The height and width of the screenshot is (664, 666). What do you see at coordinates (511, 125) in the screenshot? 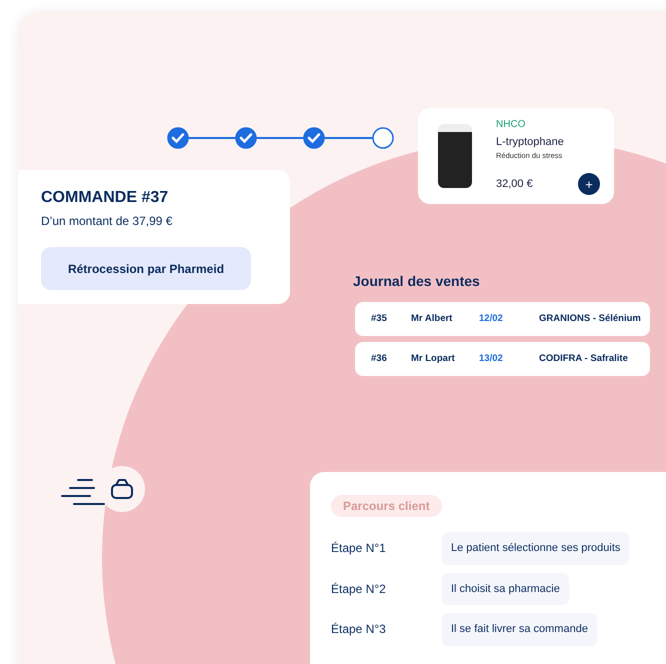
I see `brand-name: NHCO` at bounding box center [511, 125].